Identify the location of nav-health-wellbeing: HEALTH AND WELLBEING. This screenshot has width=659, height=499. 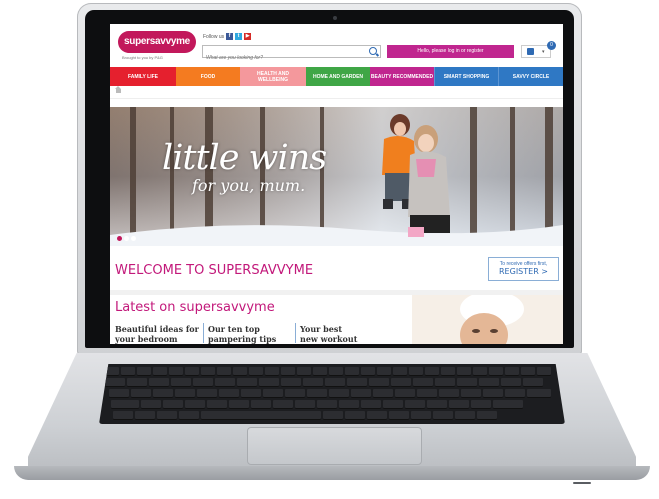
(273, 76).